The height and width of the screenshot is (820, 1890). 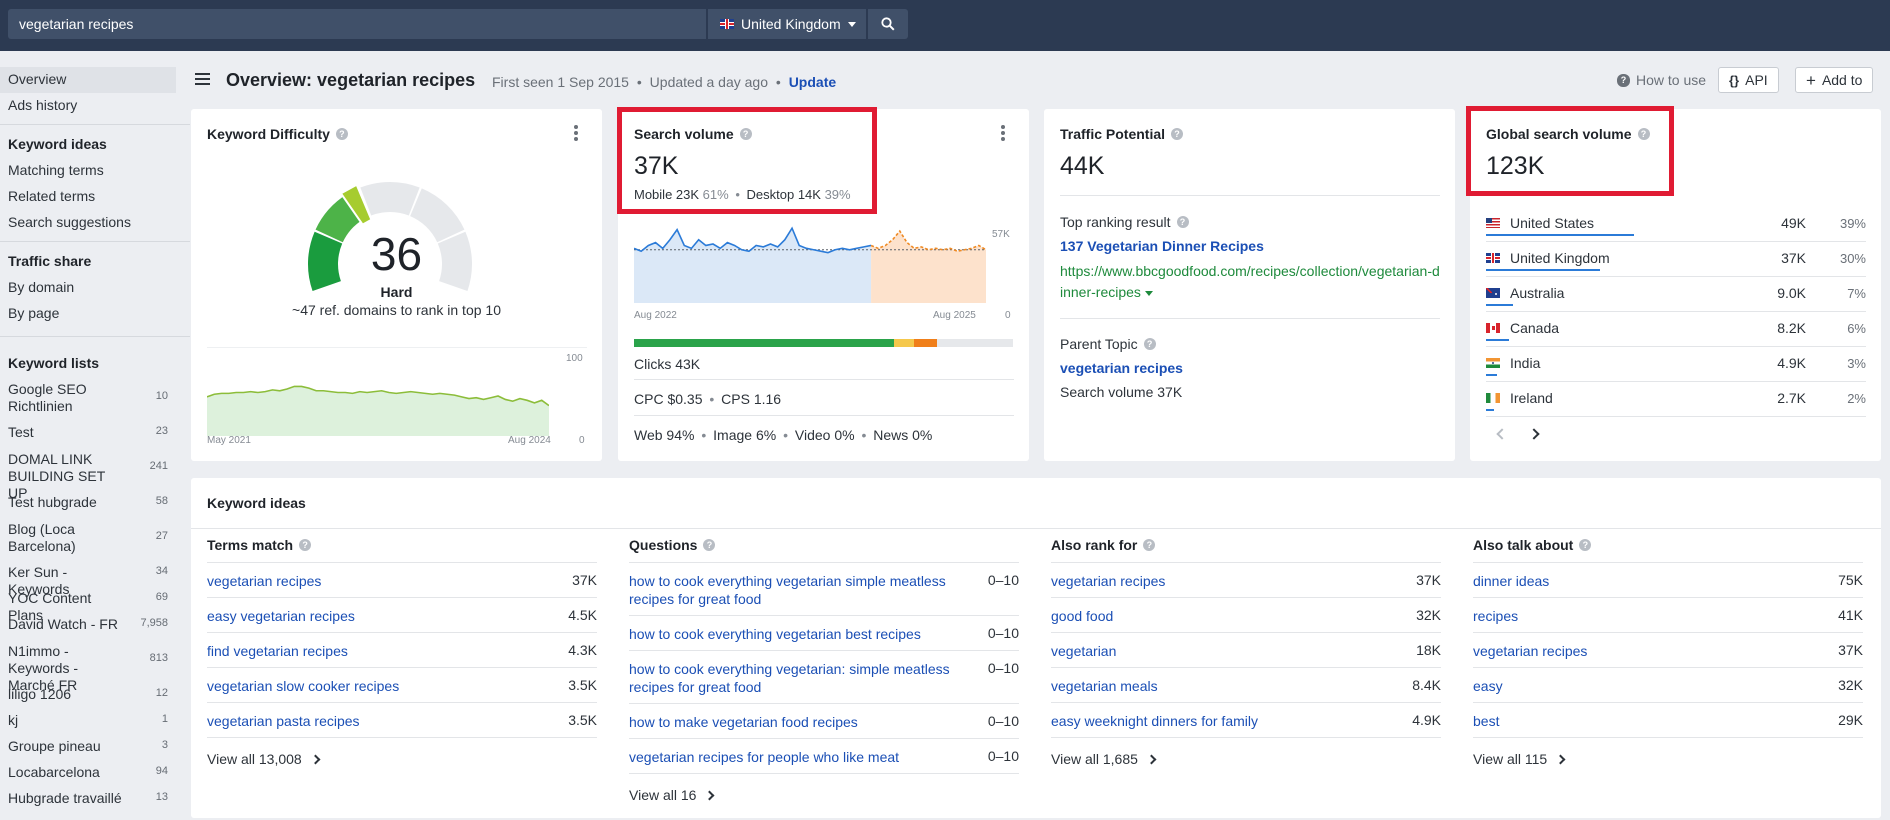 I want to click on sidebar-item-matching-terms: Matching terms, so click(x=56, y=170).